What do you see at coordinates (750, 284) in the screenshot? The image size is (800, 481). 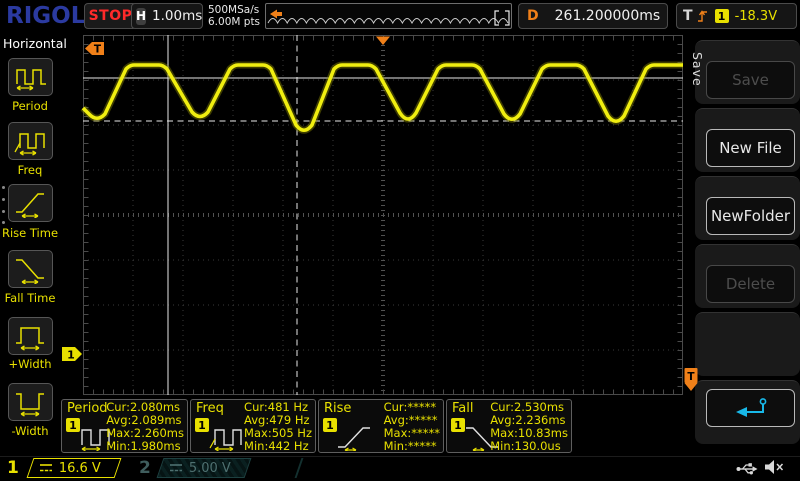 I see `delete-button: Delete` at bounding box center [750, 284].